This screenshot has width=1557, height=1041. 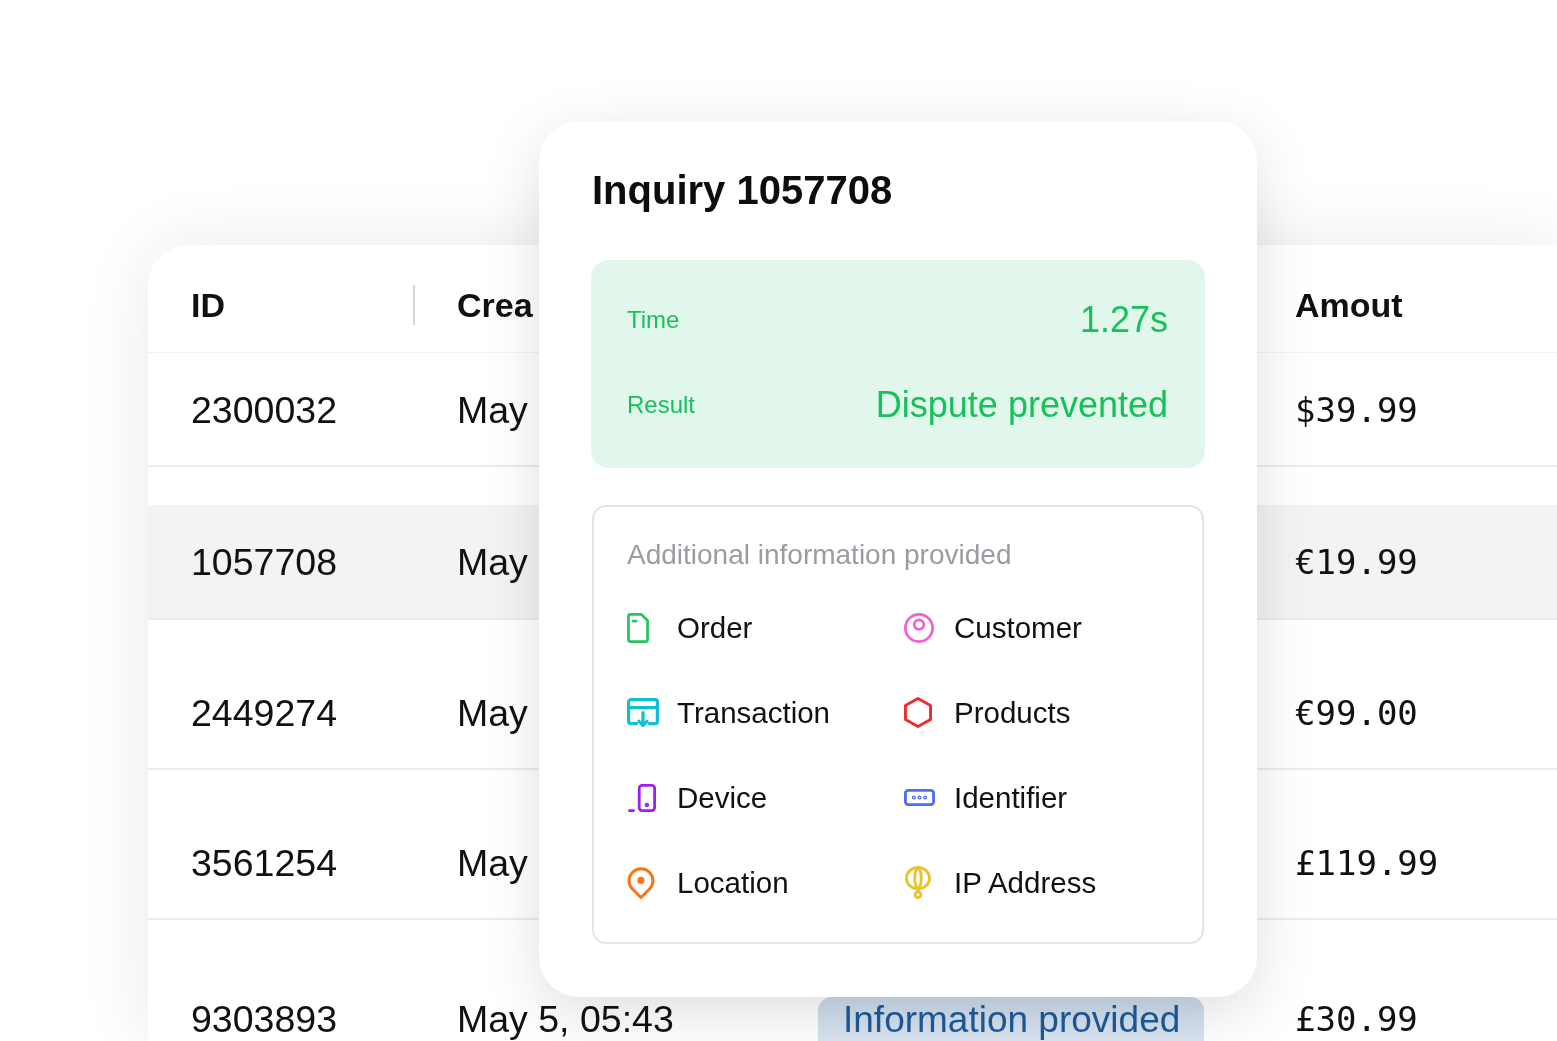 What do you see at coordinates (653, 320) in the screenshot?
I see `summary-label: Time` at bounding box center [653, 320].